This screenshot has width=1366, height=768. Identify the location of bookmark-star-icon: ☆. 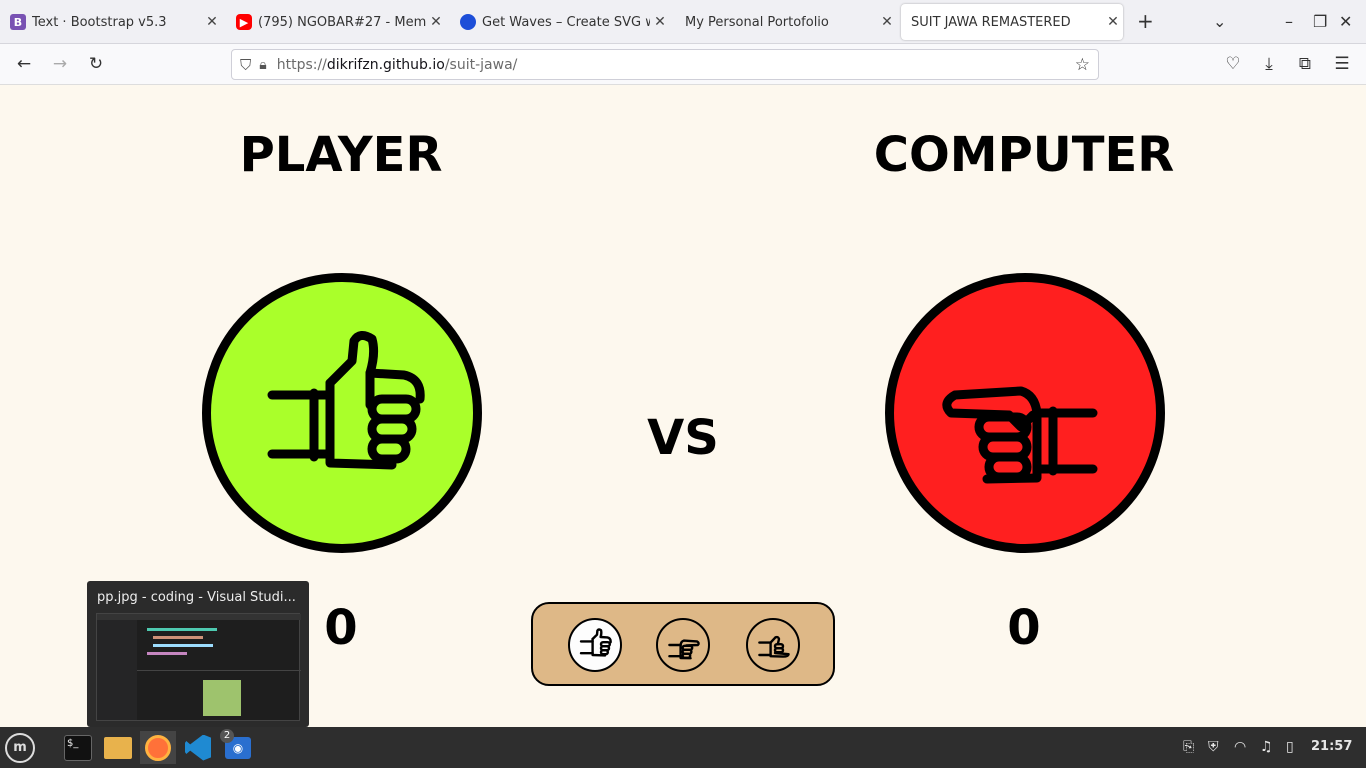
(1082, 65).